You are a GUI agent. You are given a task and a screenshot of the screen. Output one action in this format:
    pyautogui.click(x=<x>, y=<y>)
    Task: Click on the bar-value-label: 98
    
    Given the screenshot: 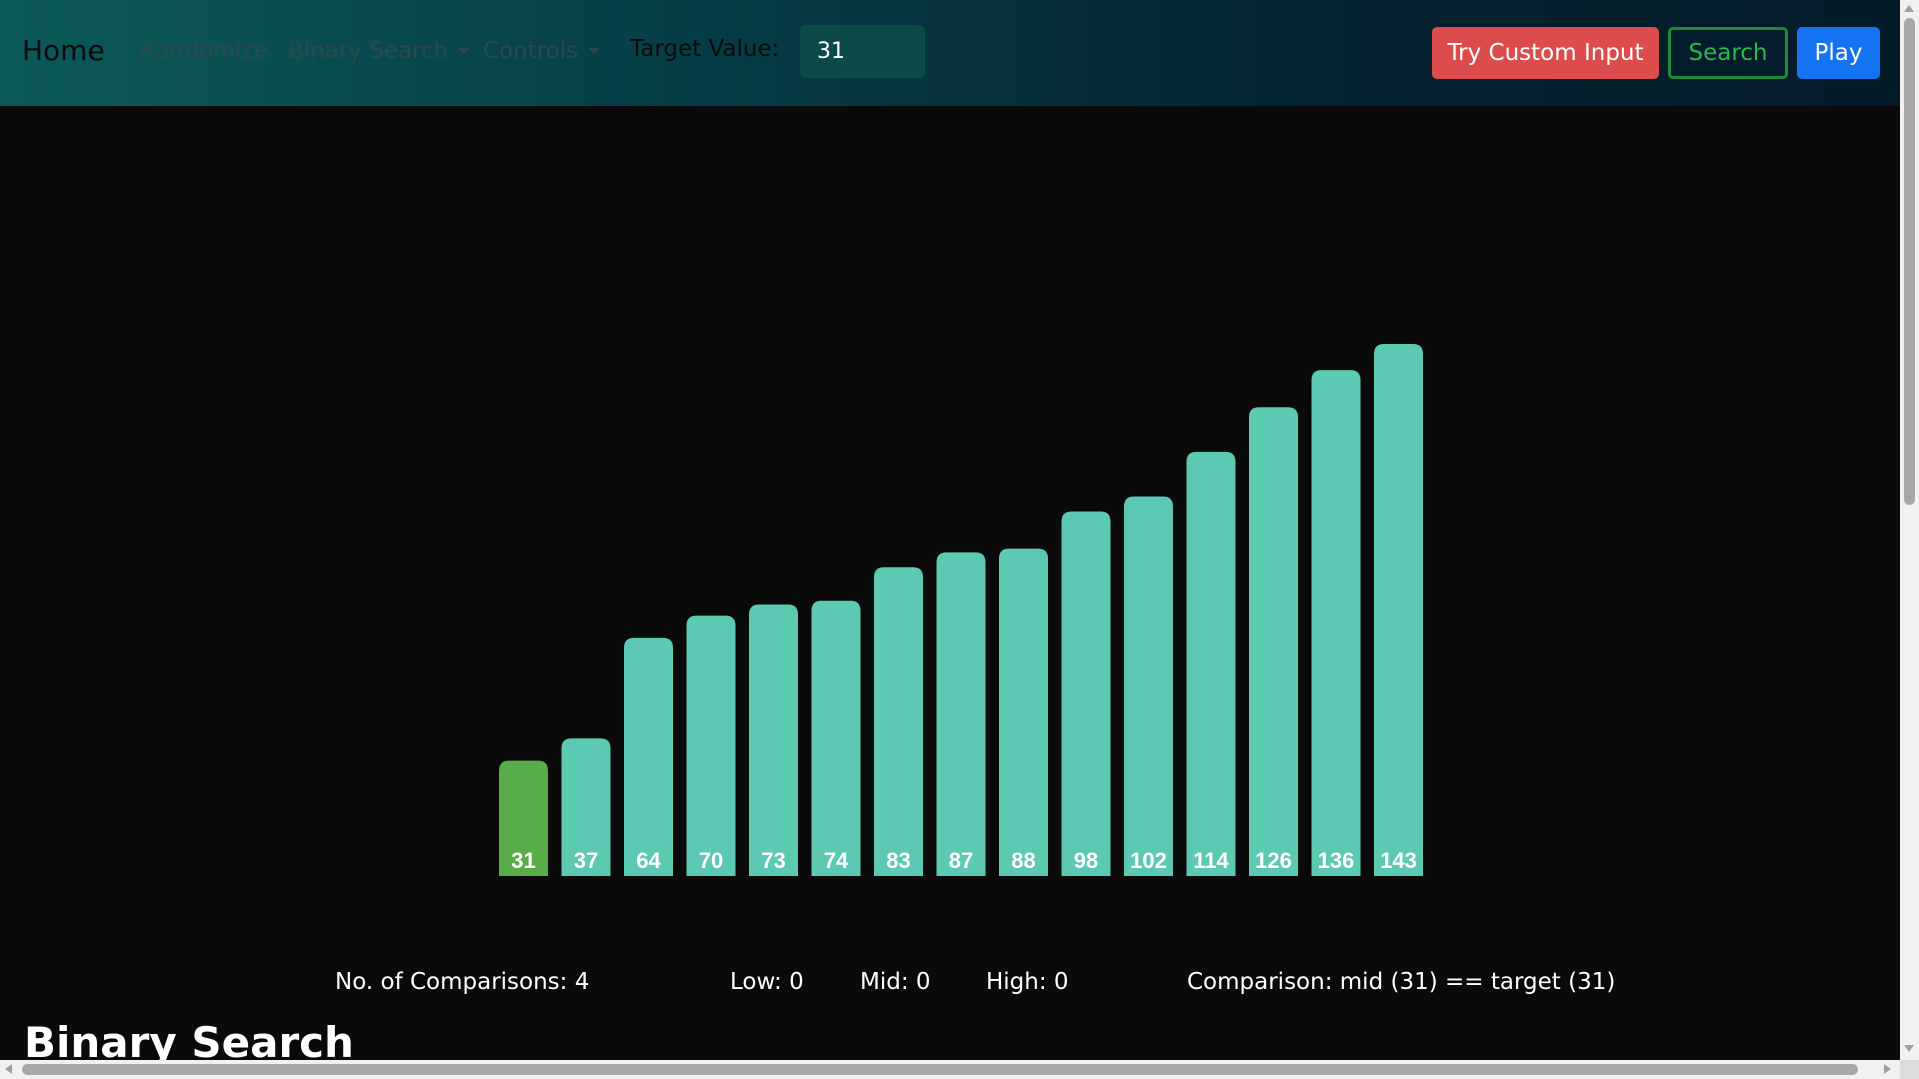 What is the action you would take?
    pyautogui.click(x=1086, y=860)
    